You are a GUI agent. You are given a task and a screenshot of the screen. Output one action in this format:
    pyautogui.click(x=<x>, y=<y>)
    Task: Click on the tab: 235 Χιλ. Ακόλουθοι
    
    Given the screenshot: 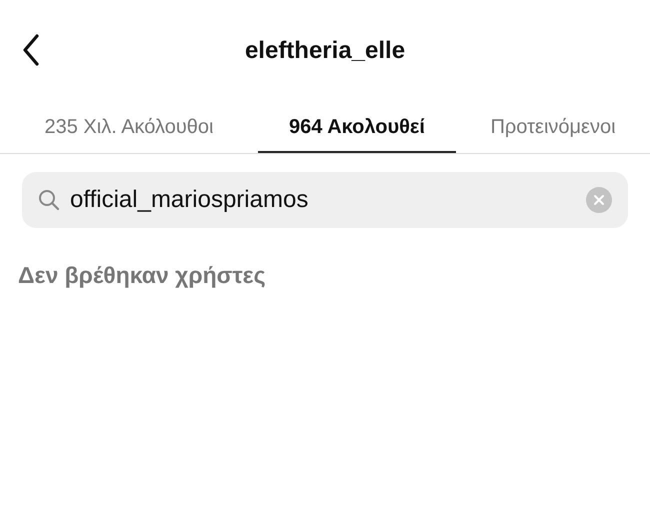 What is the action you would take?
    pyautogui.click(x=129, y=126)
    